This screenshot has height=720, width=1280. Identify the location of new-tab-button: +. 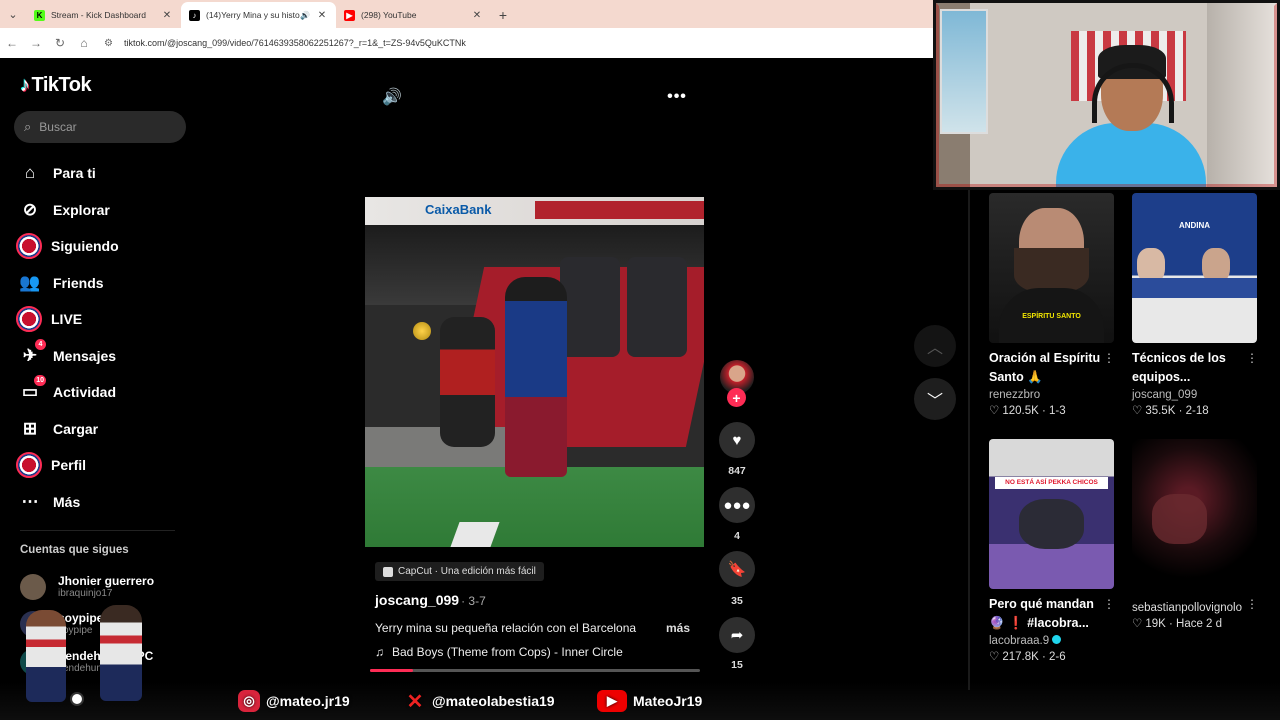
(503, 15).